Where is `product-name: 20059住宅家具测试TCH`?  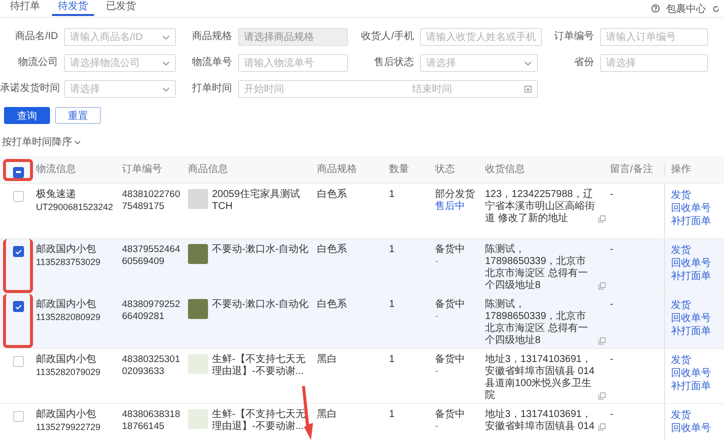
product-name: 20059住宅家具测试TCH is located at coordinates (256, 201).